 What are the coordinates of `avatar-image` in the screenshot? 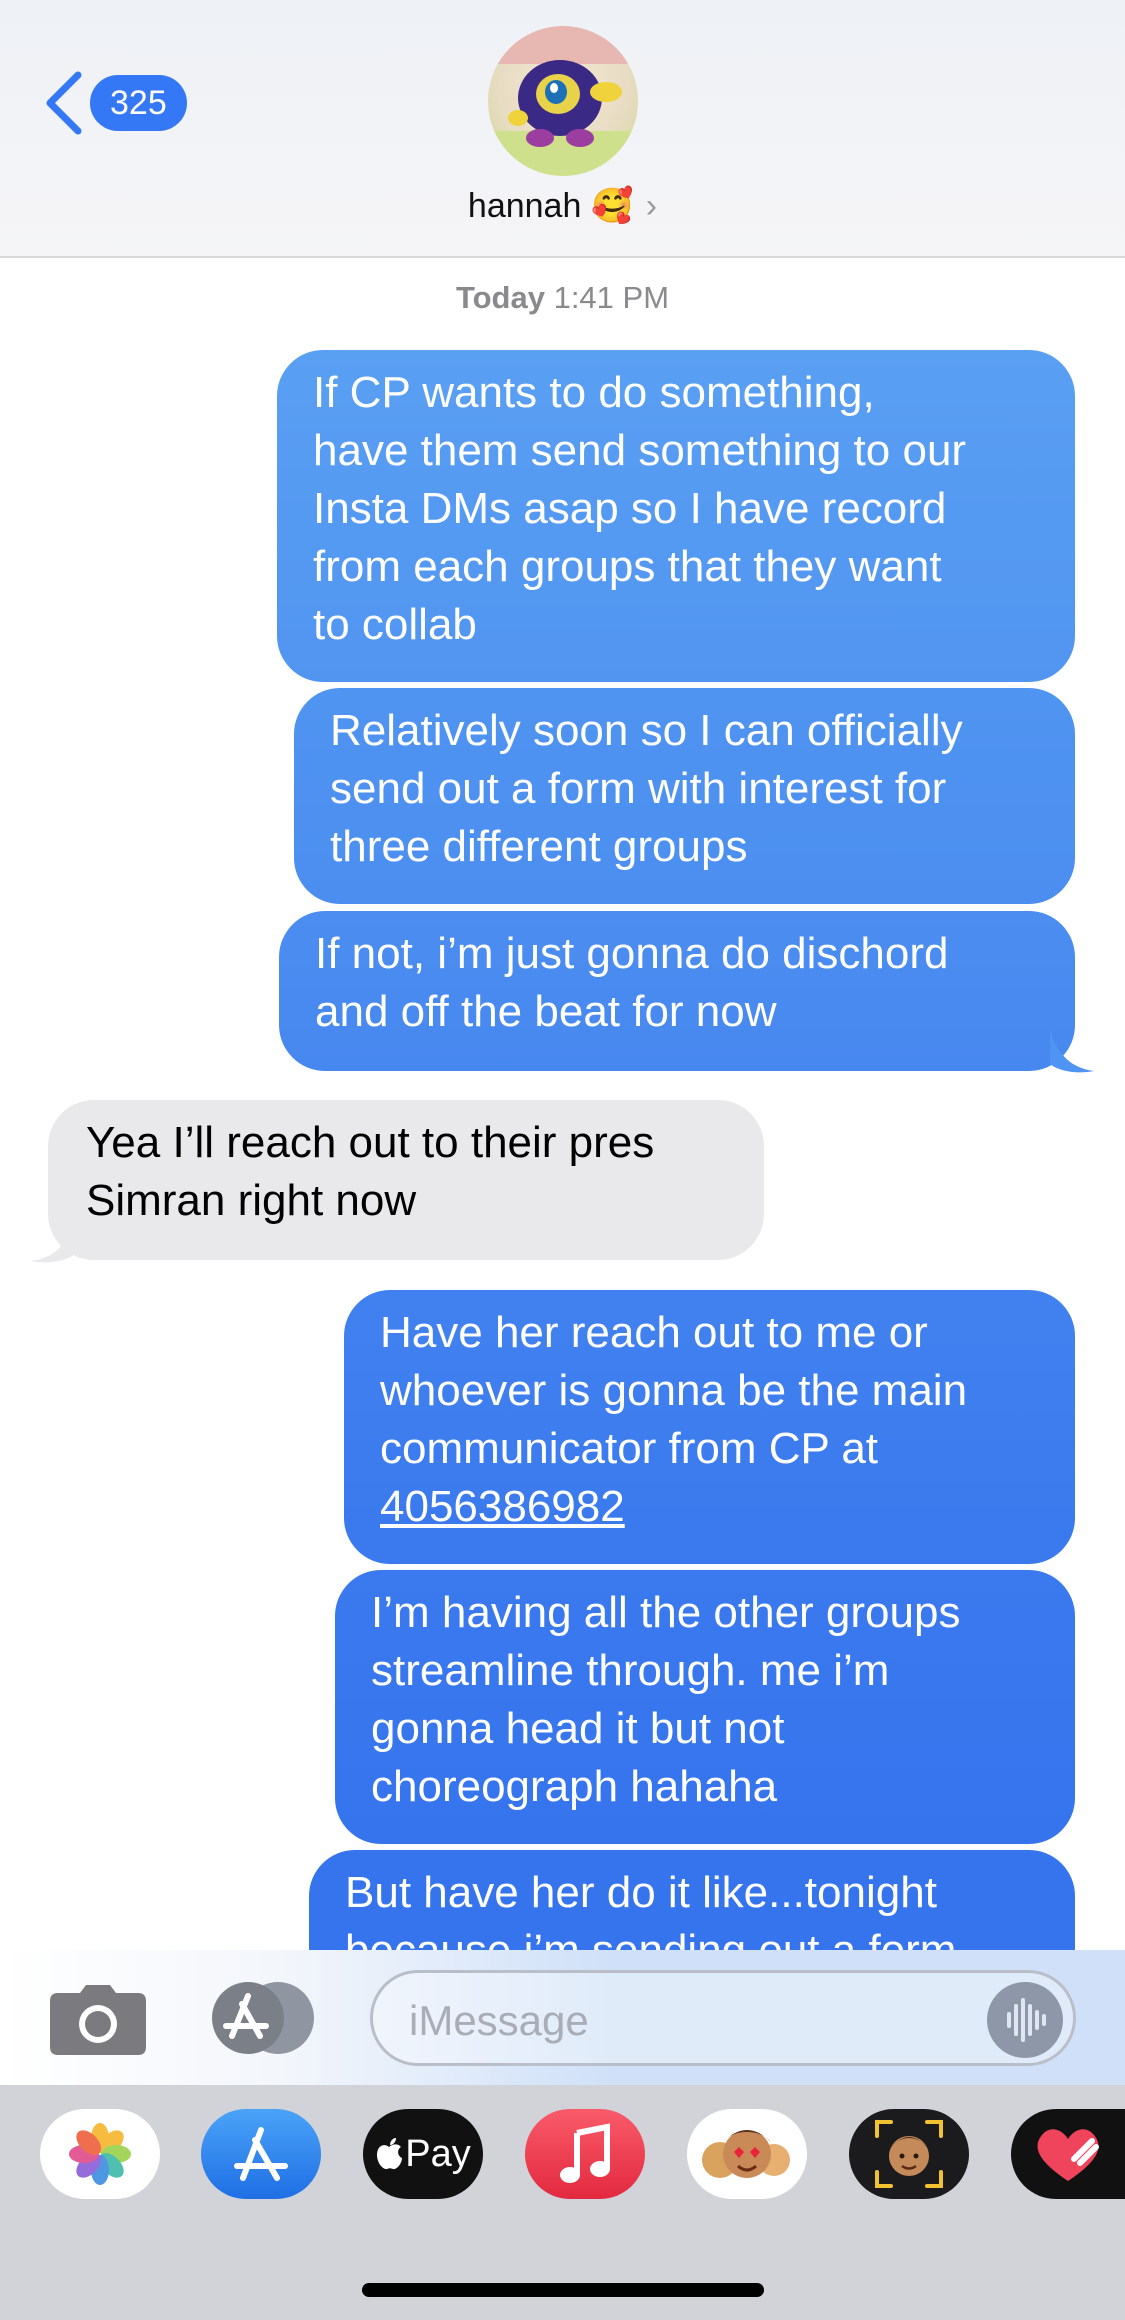 It's located at (563, 101).